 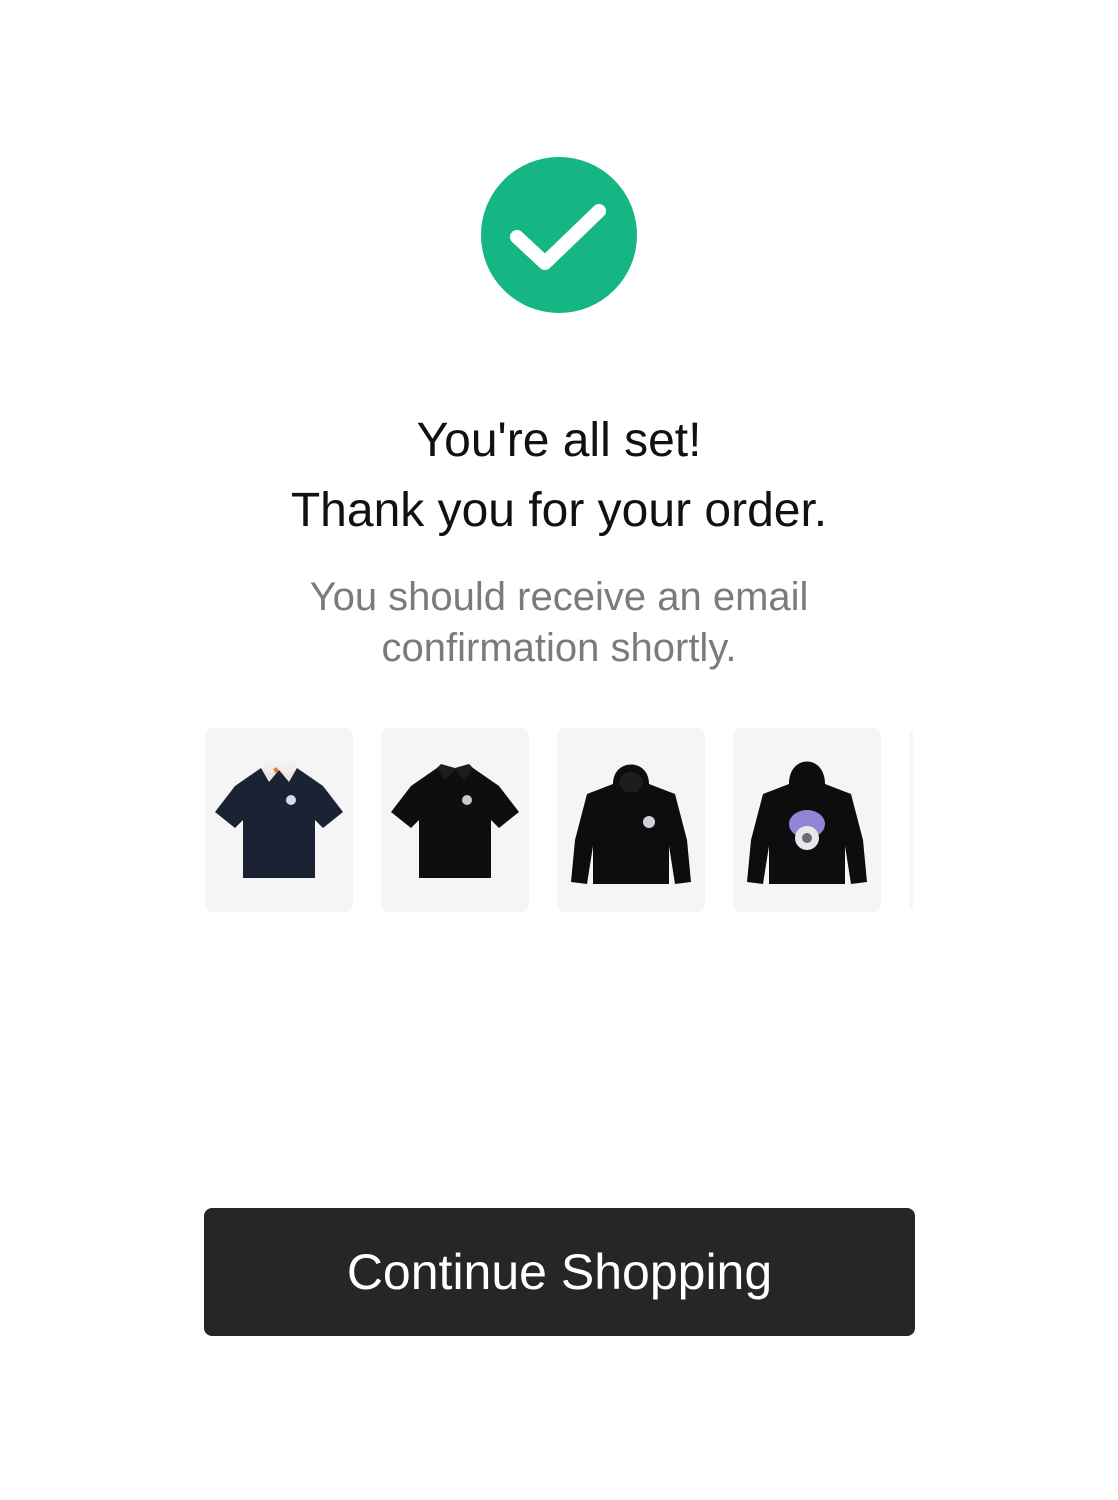 I want to click on email-notice-line: You should receive an email, so click(x=559, y=597).